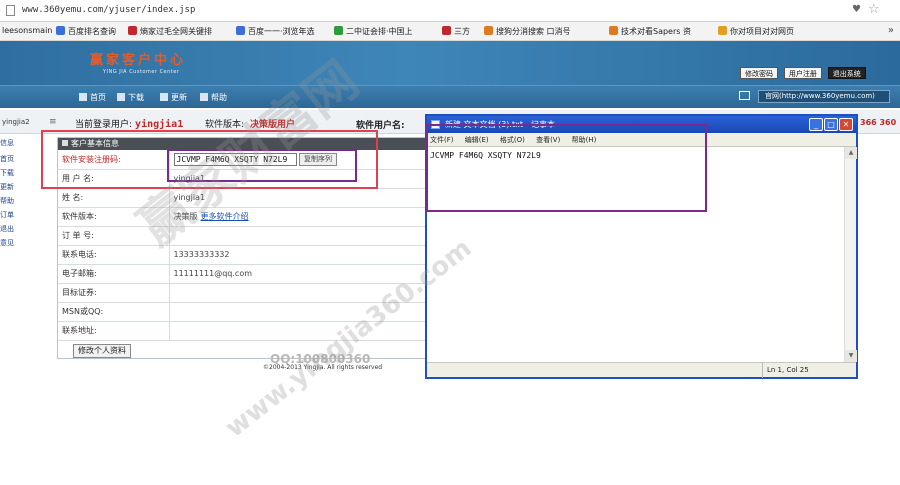 This screenshot has width=900, height=485. What do you see at coordinates (566, 168) in the screenshot?
I see `highlight-notepad-content` at bounding box center [566, 168].